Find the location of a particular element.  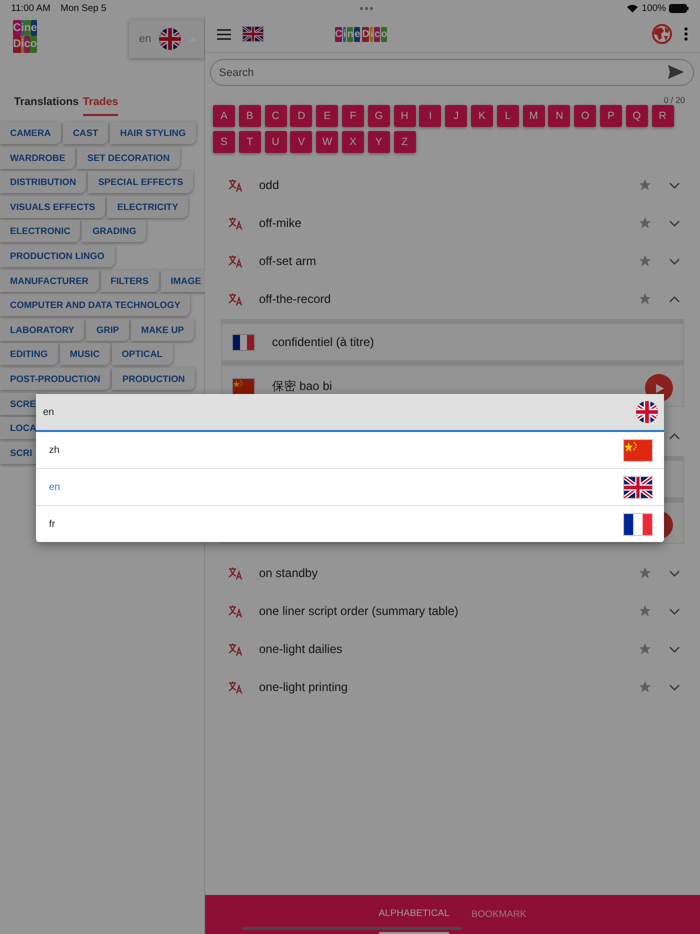

trade-chip: LABORATORY is located at coordinates (42, 329).